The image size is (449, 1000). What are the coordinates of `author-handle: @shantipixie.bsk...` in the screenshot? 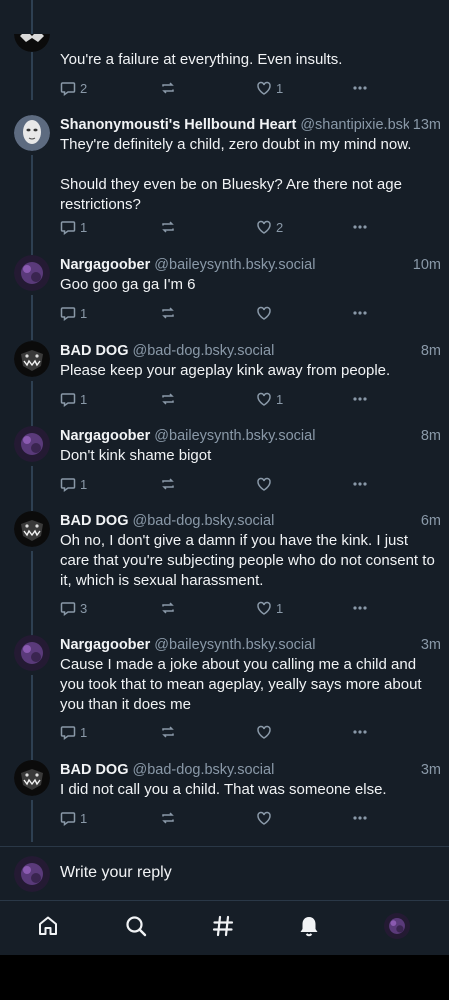 It's located at (361, 125).